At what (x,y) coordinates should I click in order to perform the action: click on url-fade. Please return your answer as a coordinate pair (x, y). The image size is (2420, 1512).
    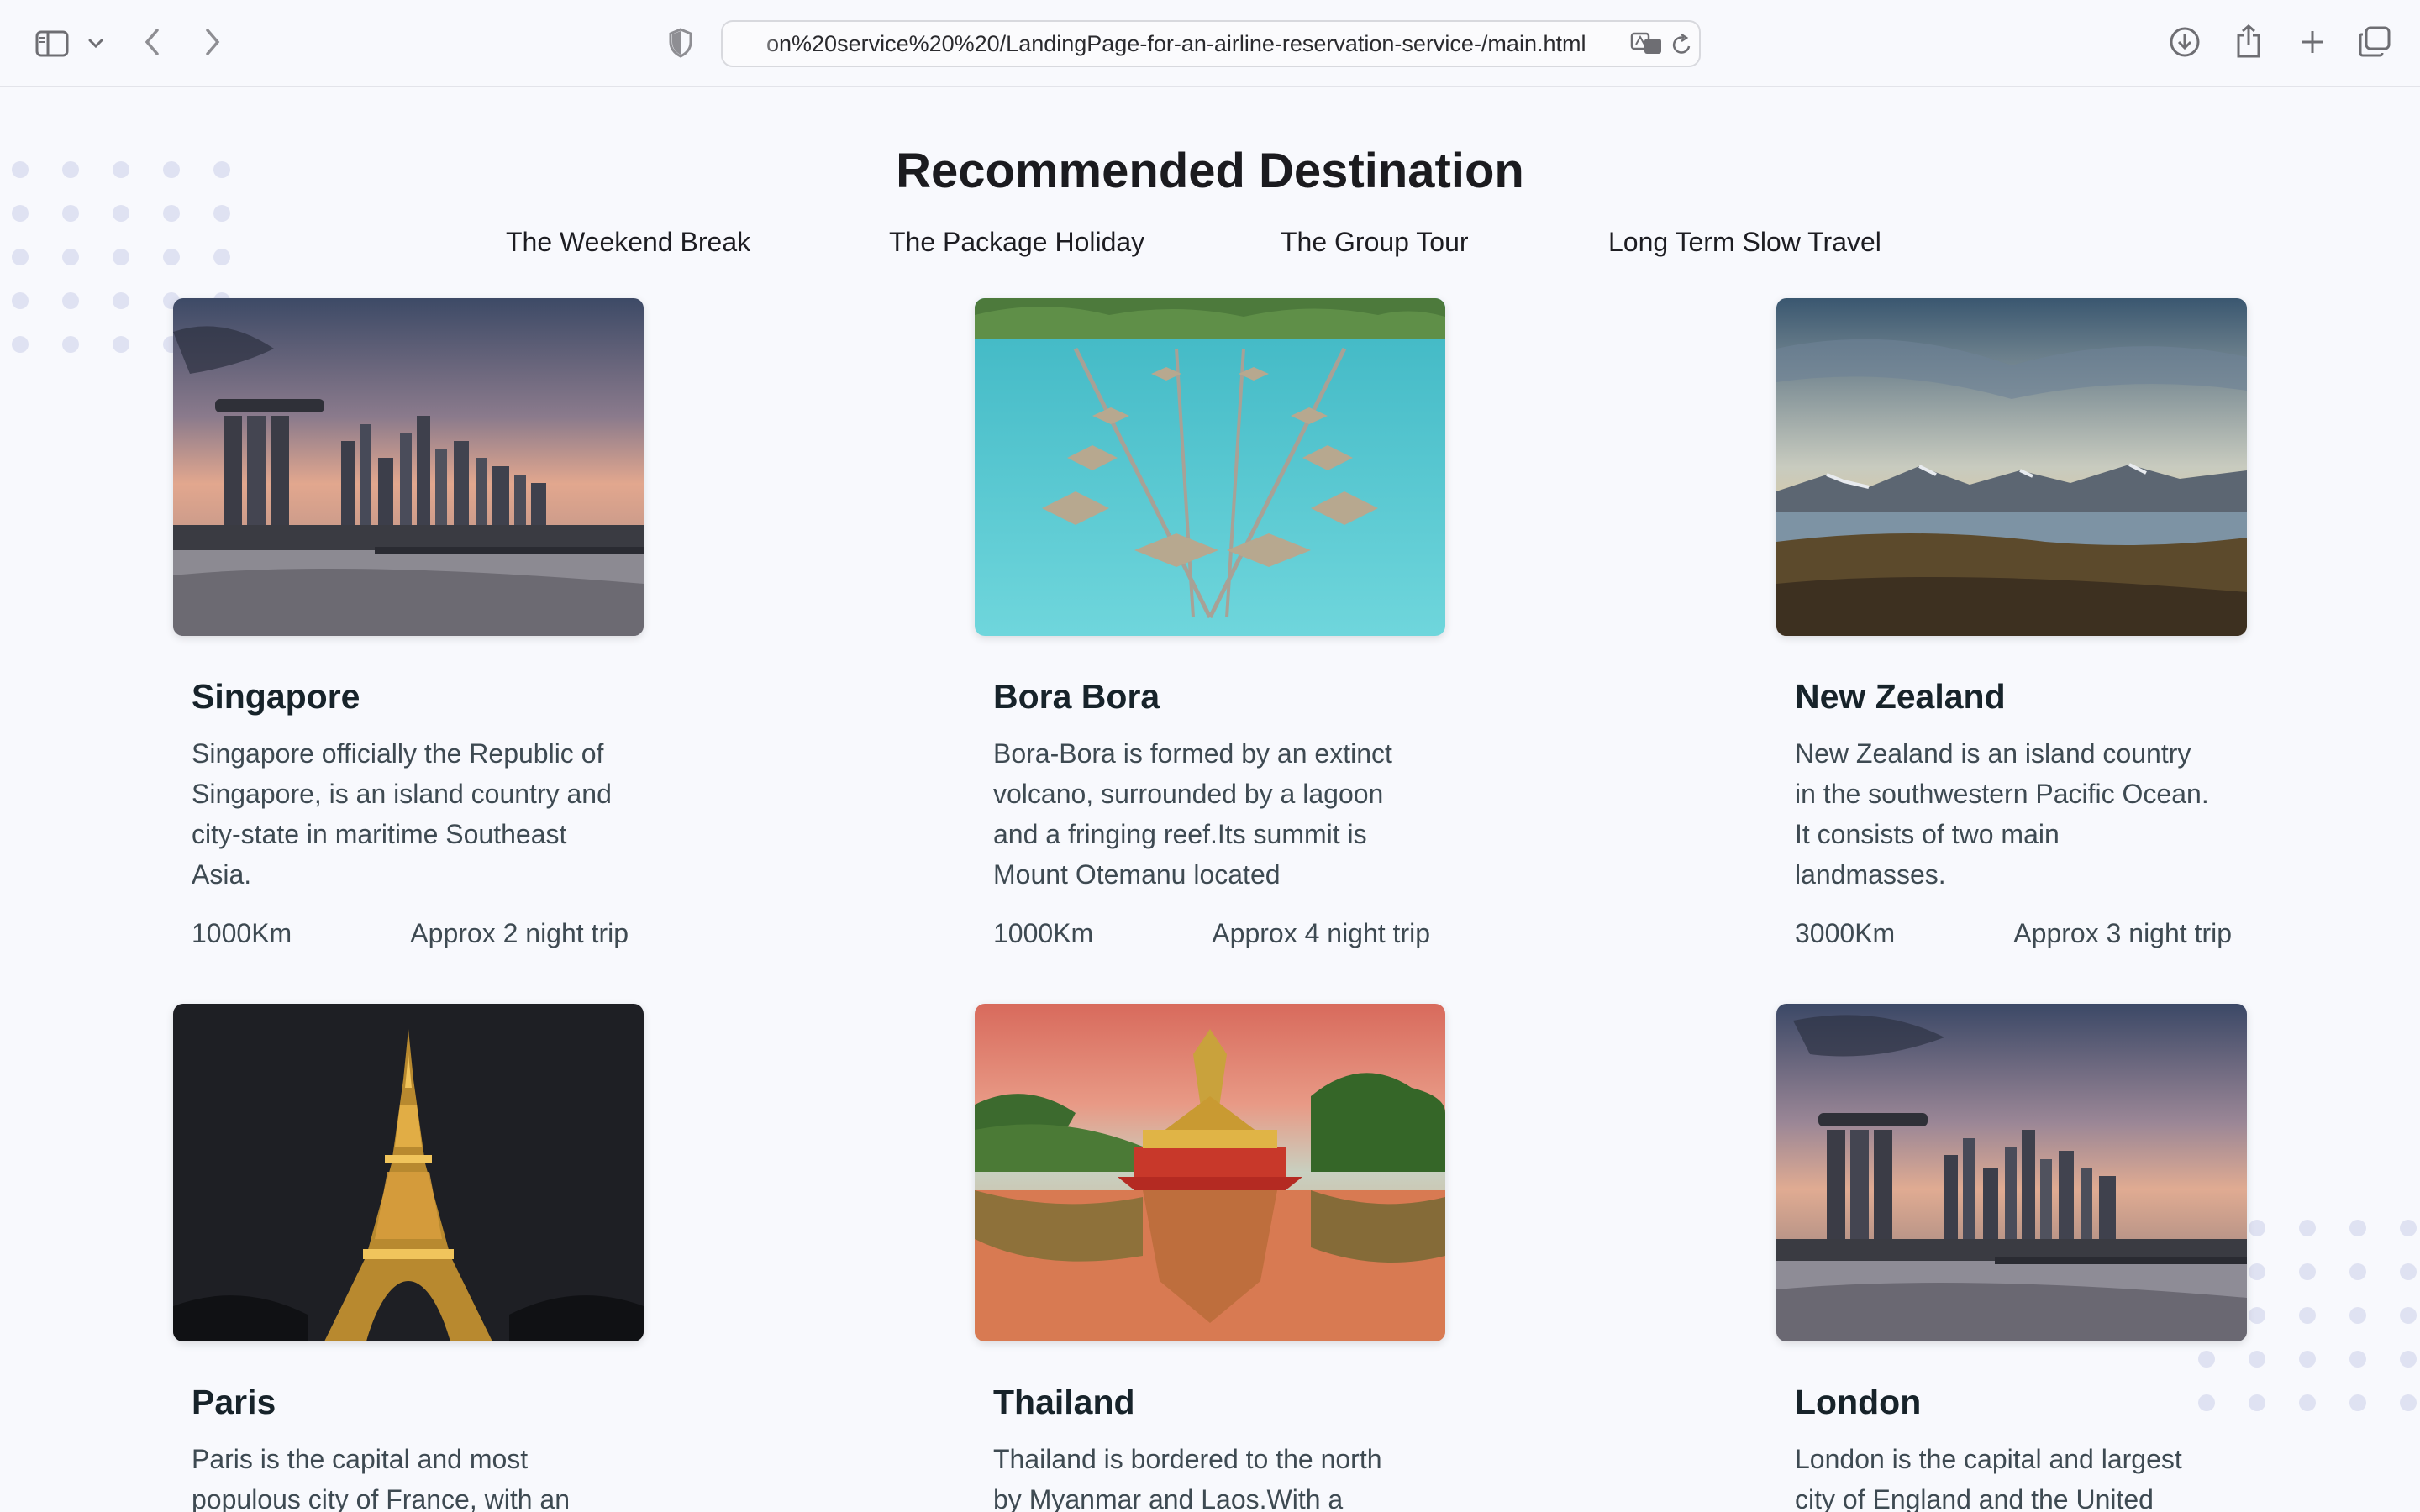
    Looking at the image, I should click on (763, 44).